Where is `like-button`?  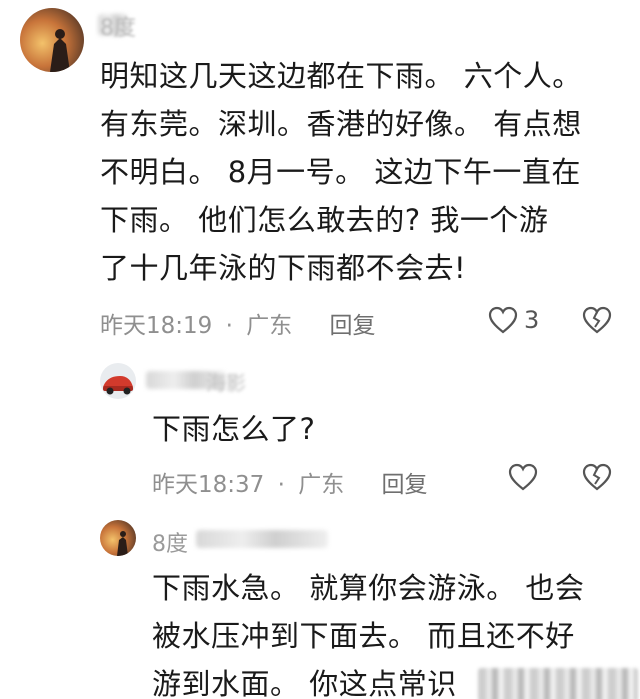
like-button is located at coordinates (526, 477).